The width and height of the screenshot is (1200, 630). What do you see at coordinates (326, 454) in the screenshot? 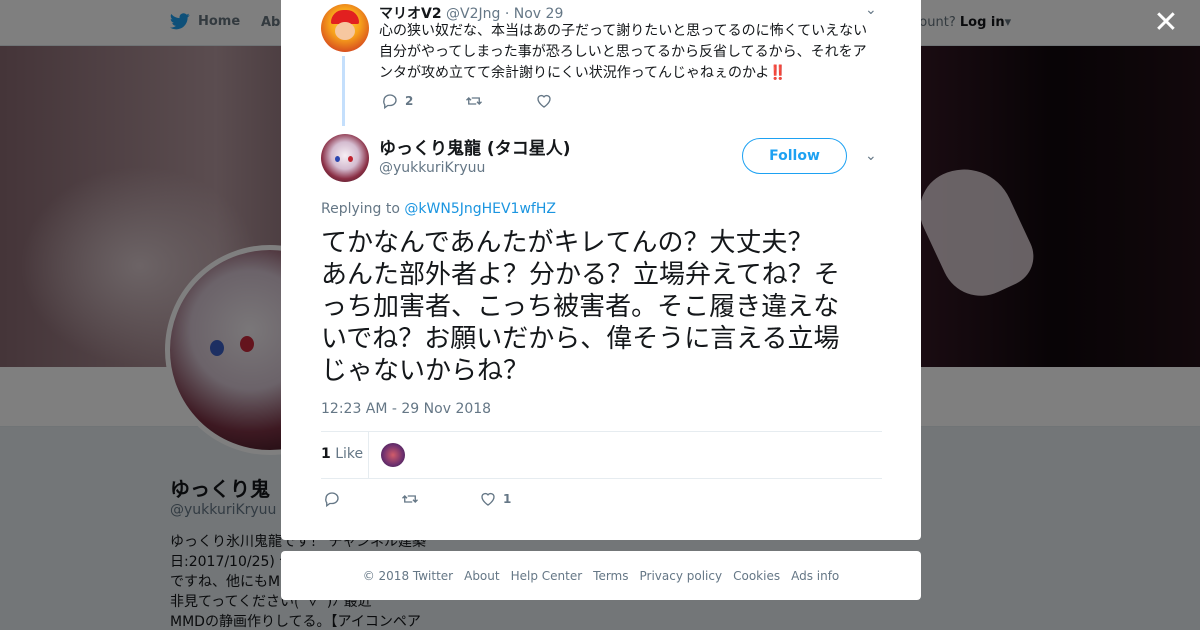
I see `likes-count: 1` at bounding box center [326, 454].